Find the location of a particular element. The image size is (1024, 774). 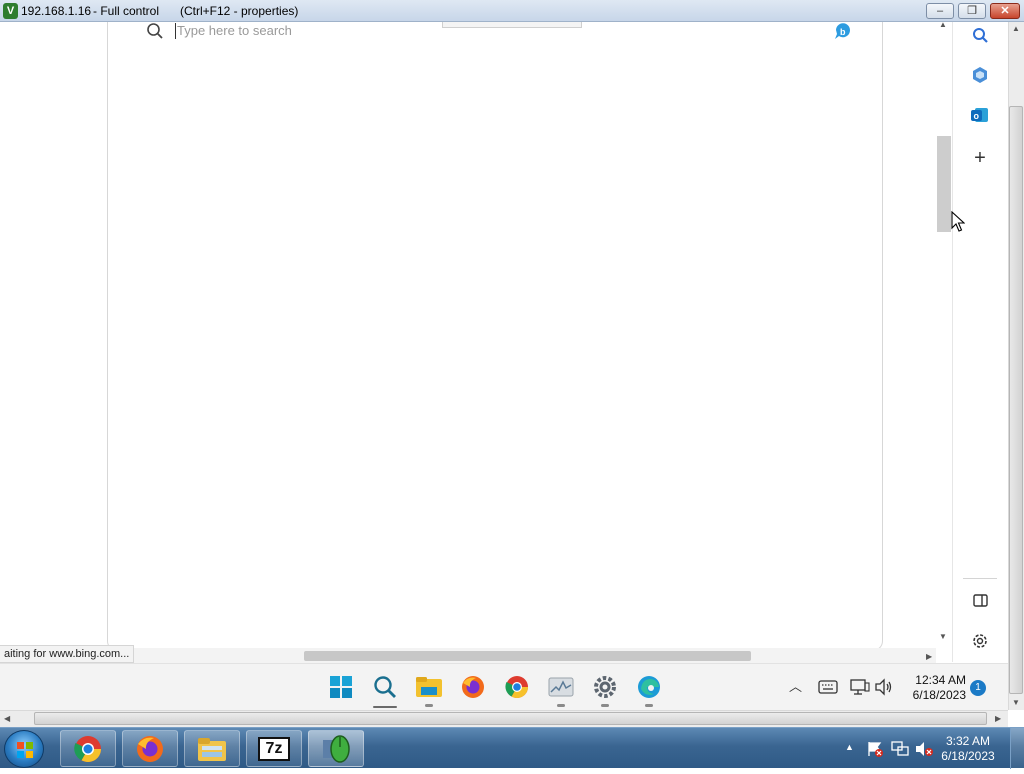

settings-icon is located at coordinates (605, 689).